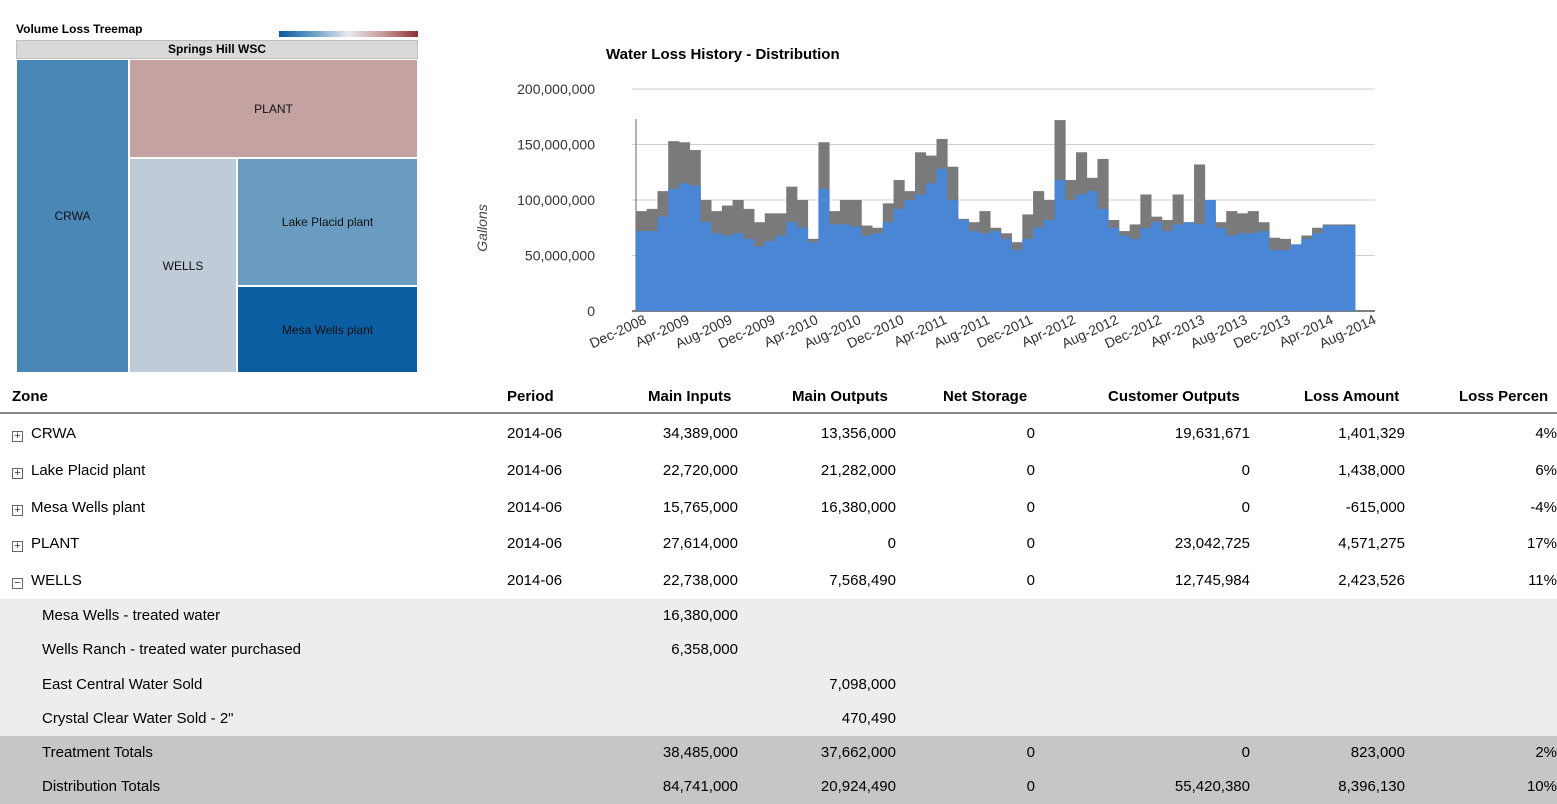 The image size is (1557, 804). I want to click on cell-loss-percent: -4%, so click(1543, 507).